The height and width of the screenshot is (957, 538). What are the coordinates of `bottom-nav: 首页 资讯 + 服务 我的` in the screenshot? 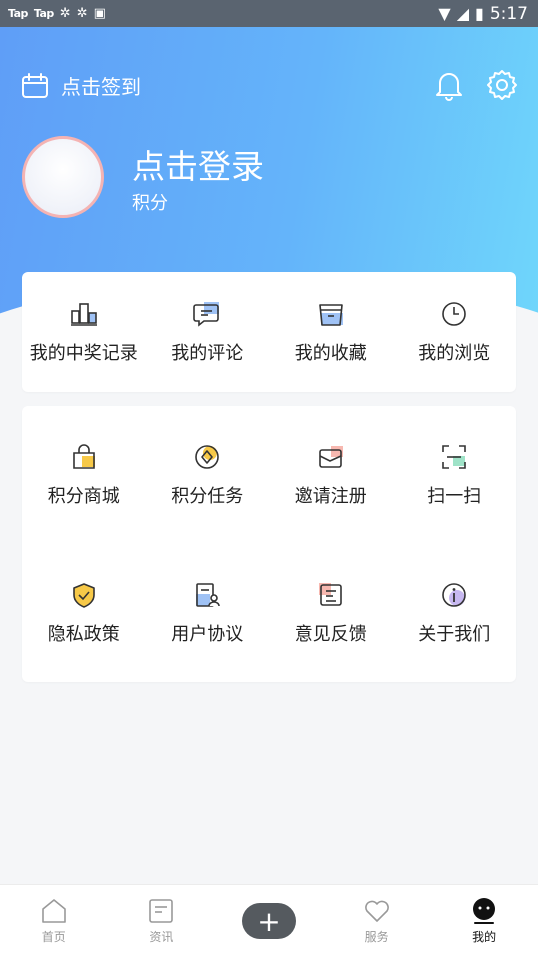 It's located at (269, 920).